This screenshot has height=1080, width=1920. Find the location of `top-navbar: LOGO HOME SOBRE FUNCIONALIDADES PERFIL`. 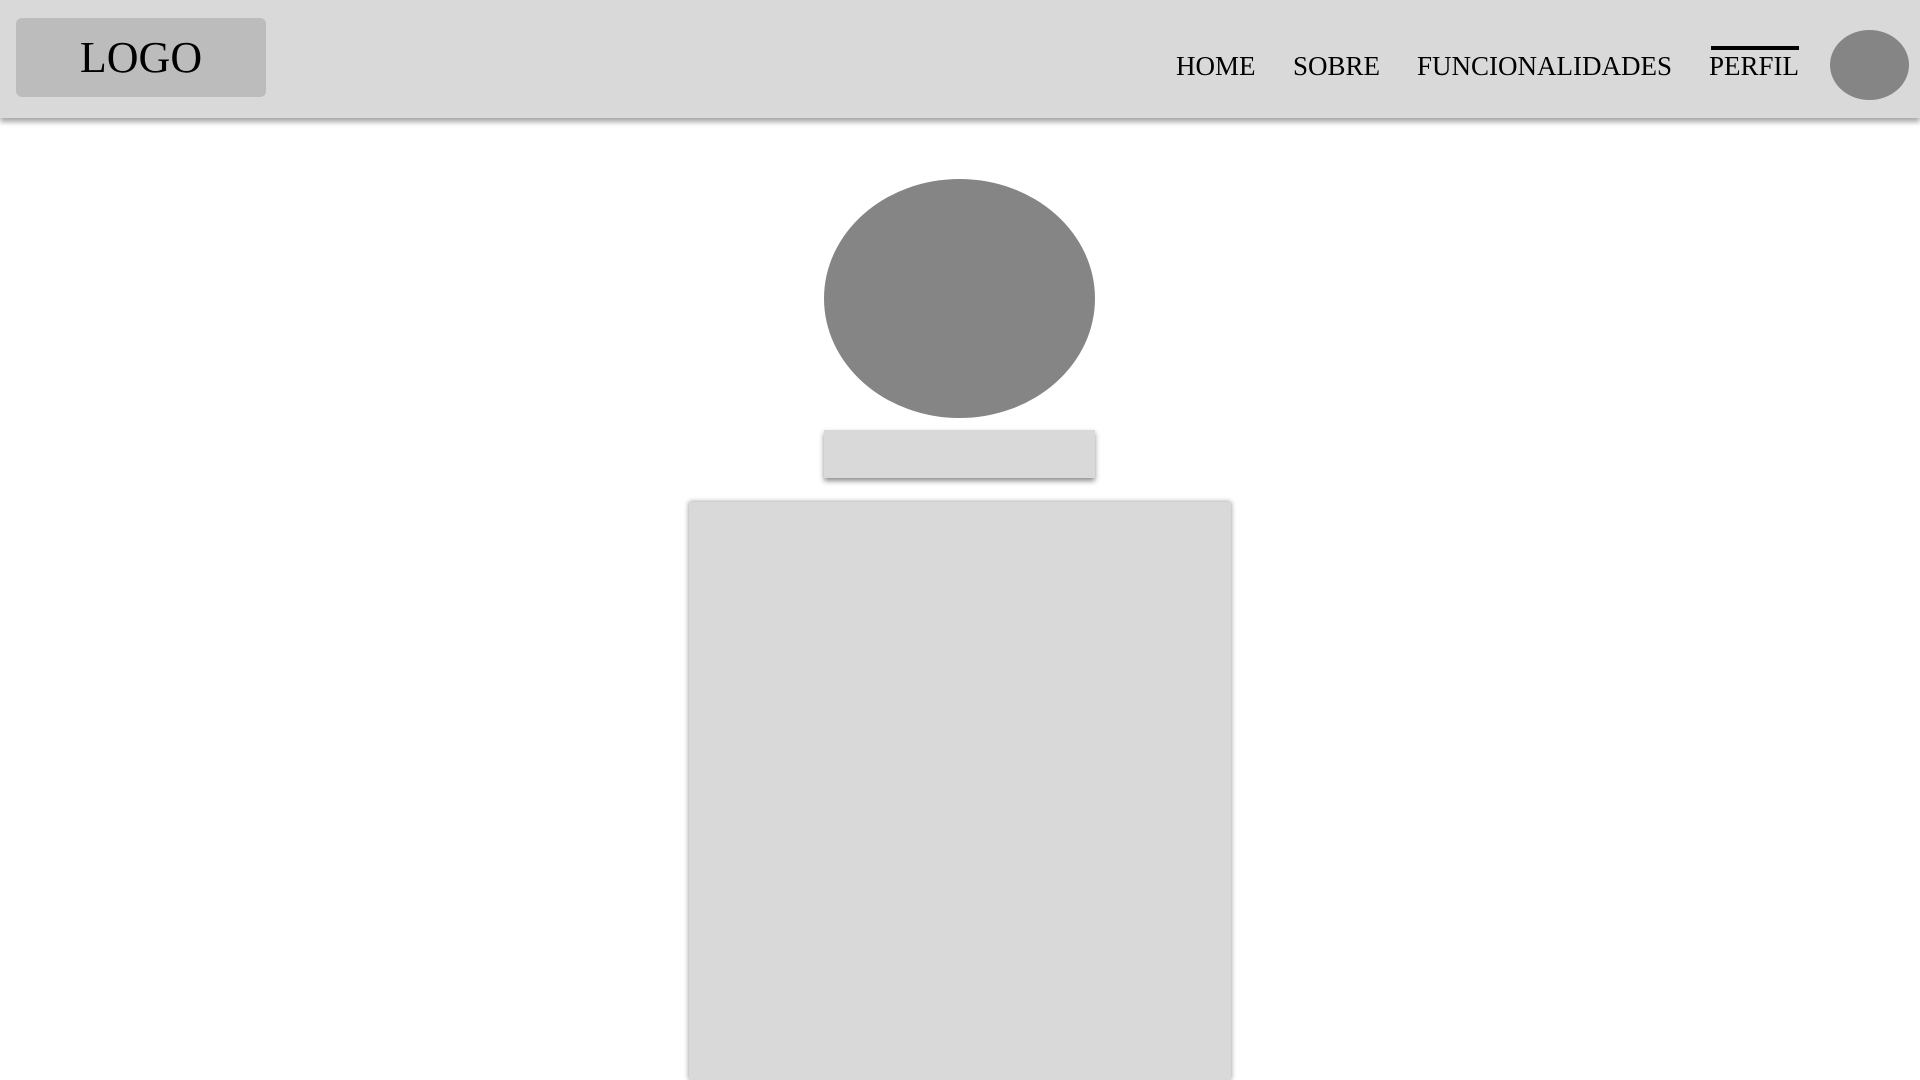

top-navbar: LOGO HOME SOBRE FUNCIONALIDADES PERFIL is located at coordinates (960, 59).